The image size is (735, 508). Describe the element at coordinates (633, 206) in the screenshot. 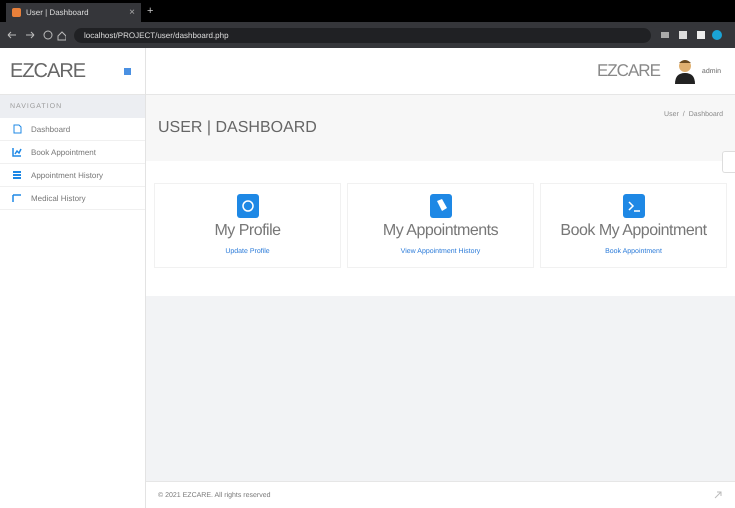

I see `terminal-icon` at that location.